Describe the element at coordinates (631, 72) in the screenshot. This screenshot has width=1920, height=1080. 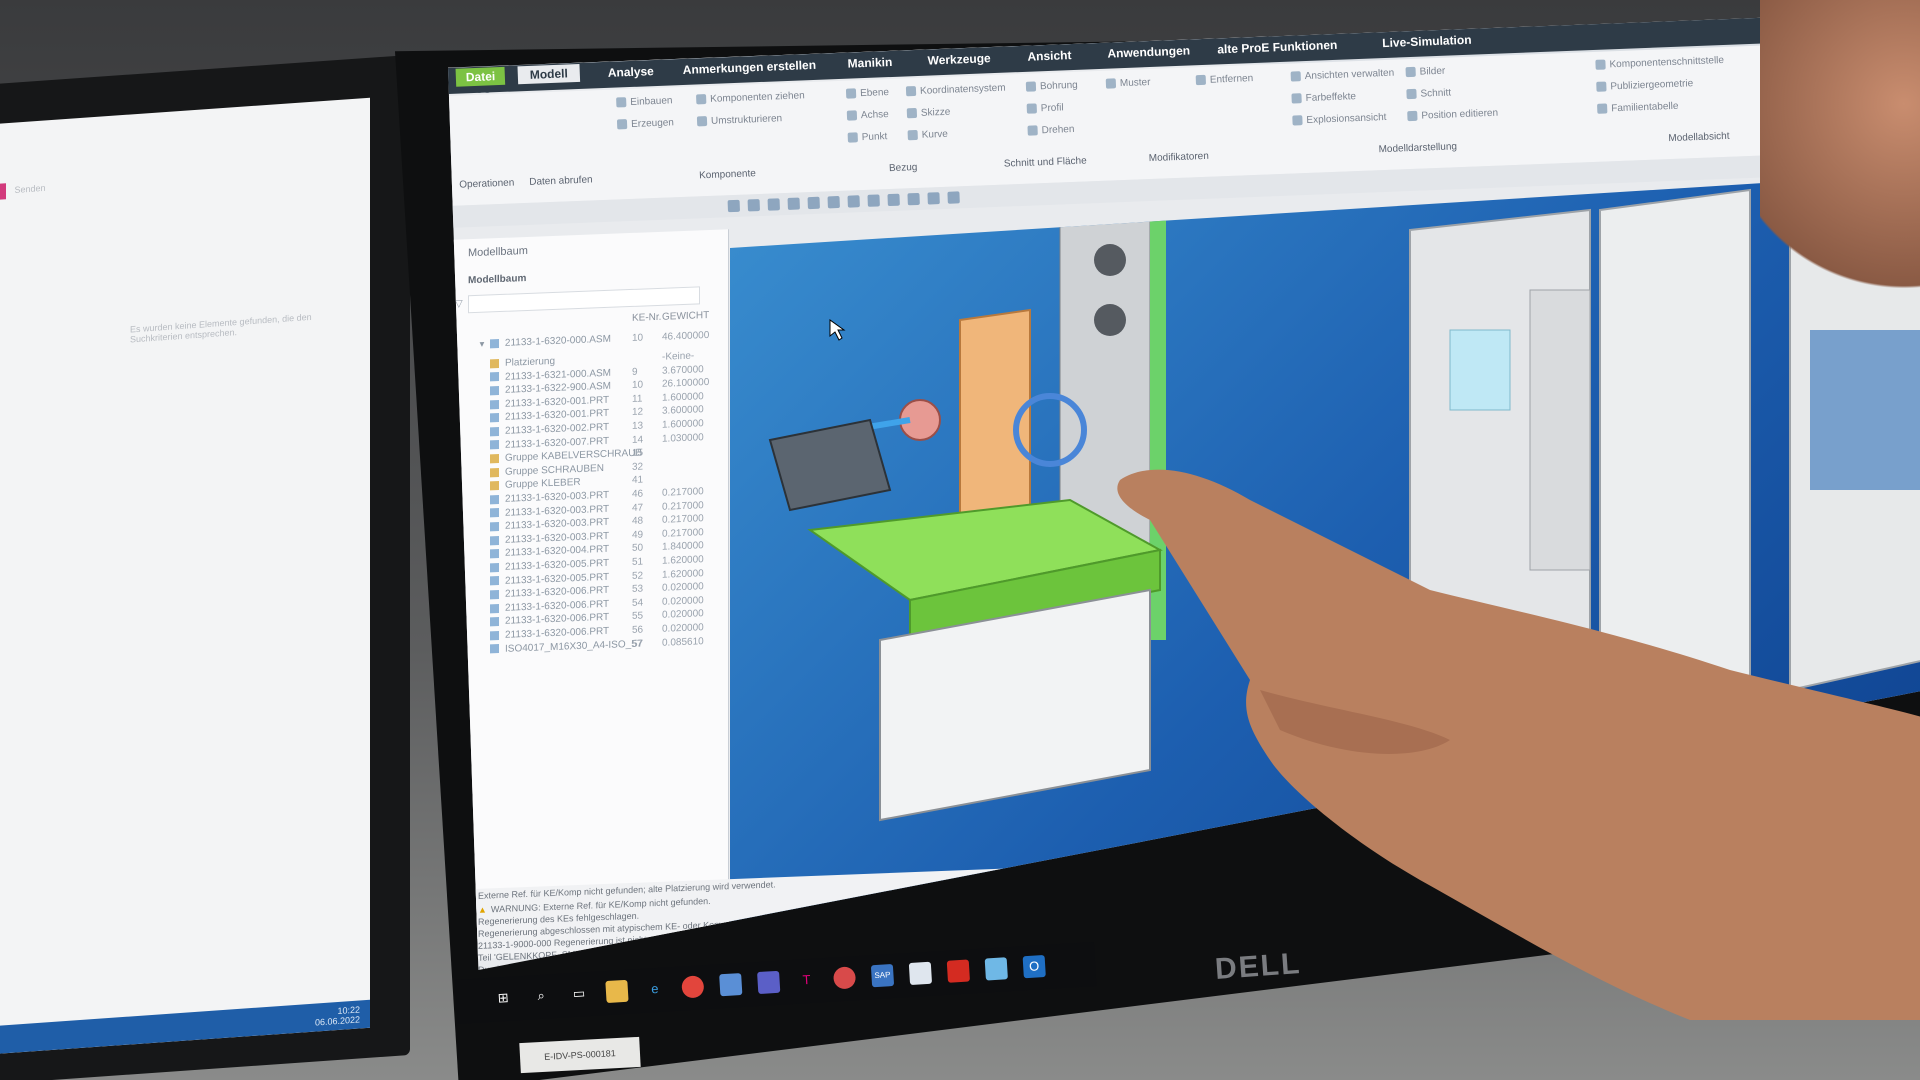
I see `tab-analyse: Analyse` at that location.